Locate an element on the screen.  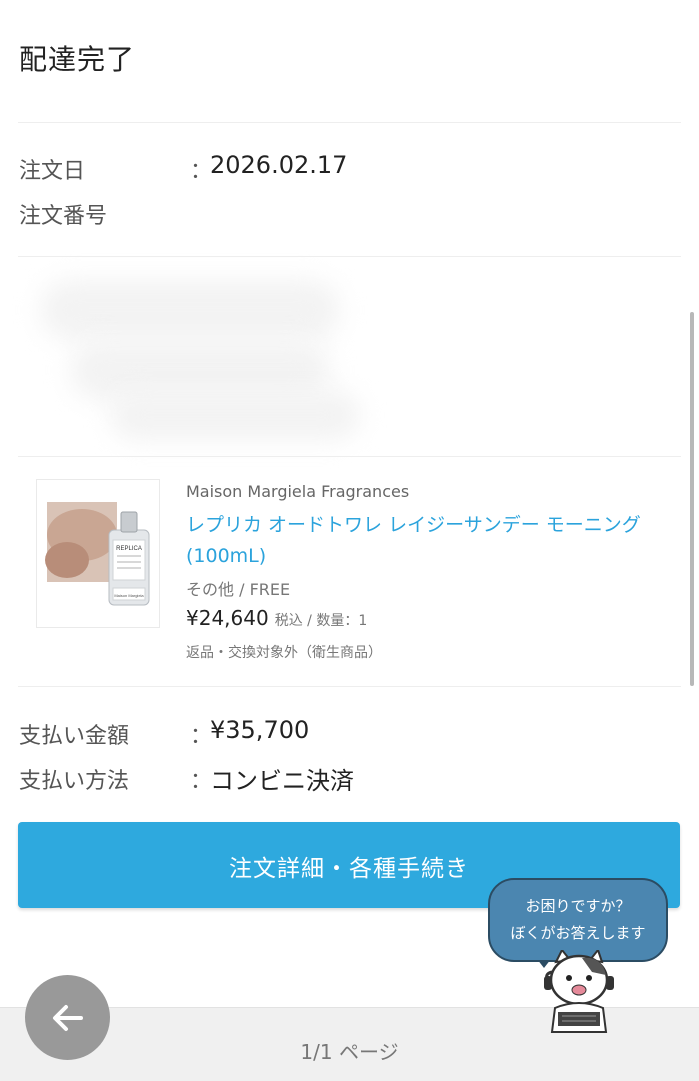
return-note: 返品・交換対象外（衛生商品） is located at coordinates (284, 653).